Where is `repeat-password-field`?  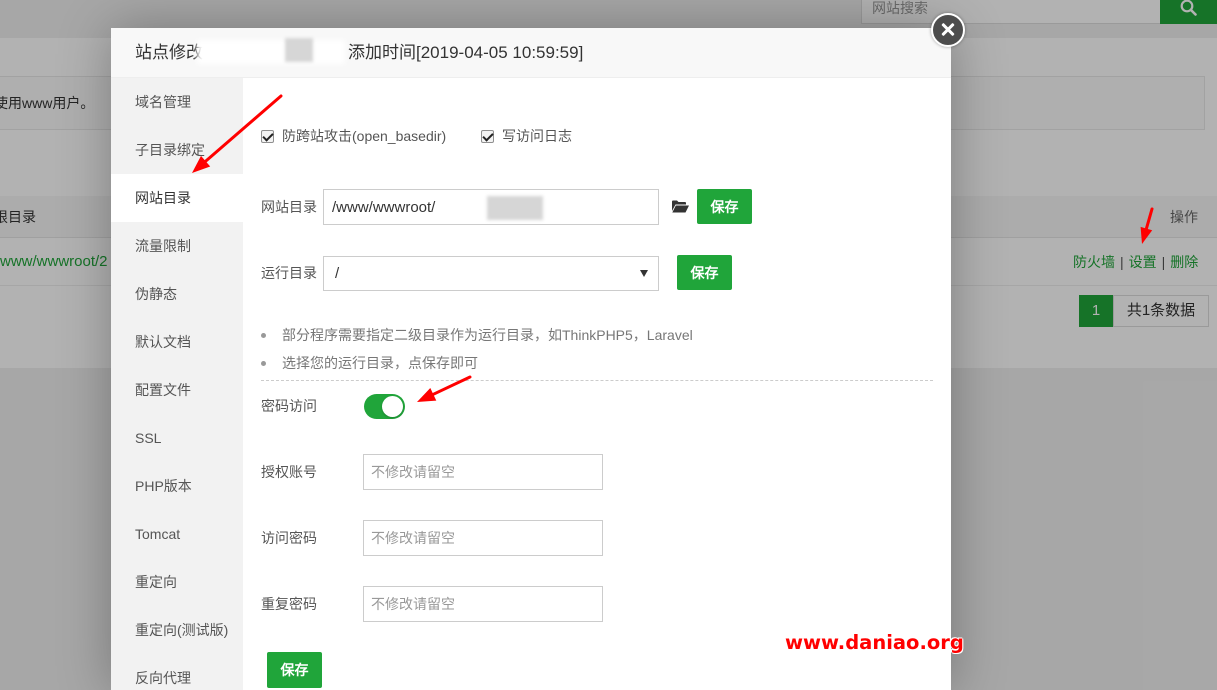
repeat-password-field is located at coordinates (483, 604).